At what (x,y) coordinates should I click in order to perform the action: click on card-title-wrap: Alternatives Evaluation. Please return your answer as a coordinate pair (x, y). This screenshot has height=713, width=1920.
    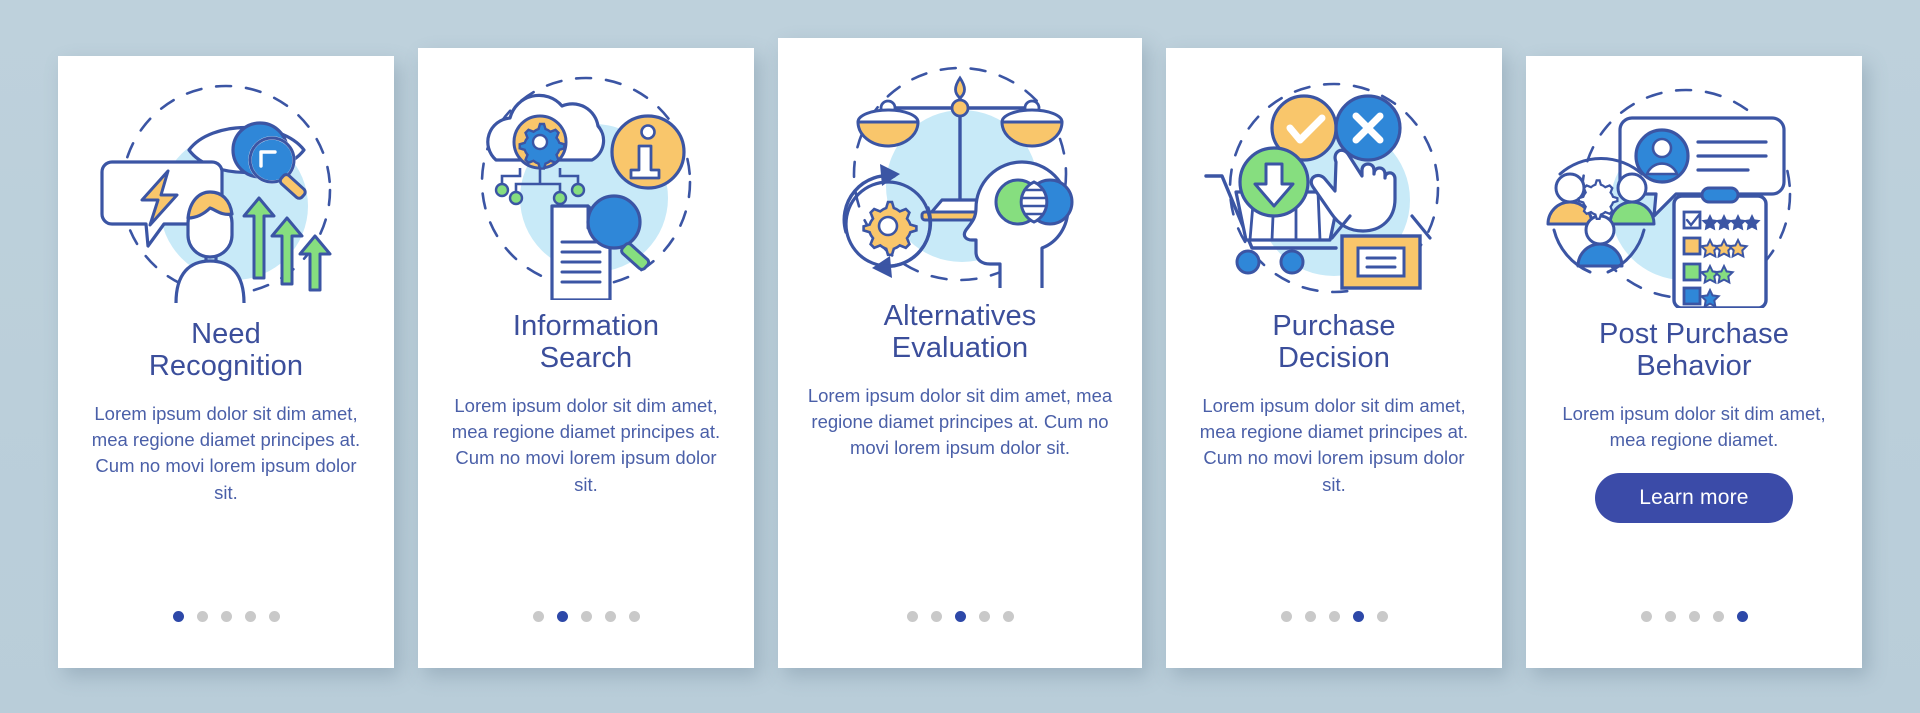
    Looking at the image, I should click on (960, 332).